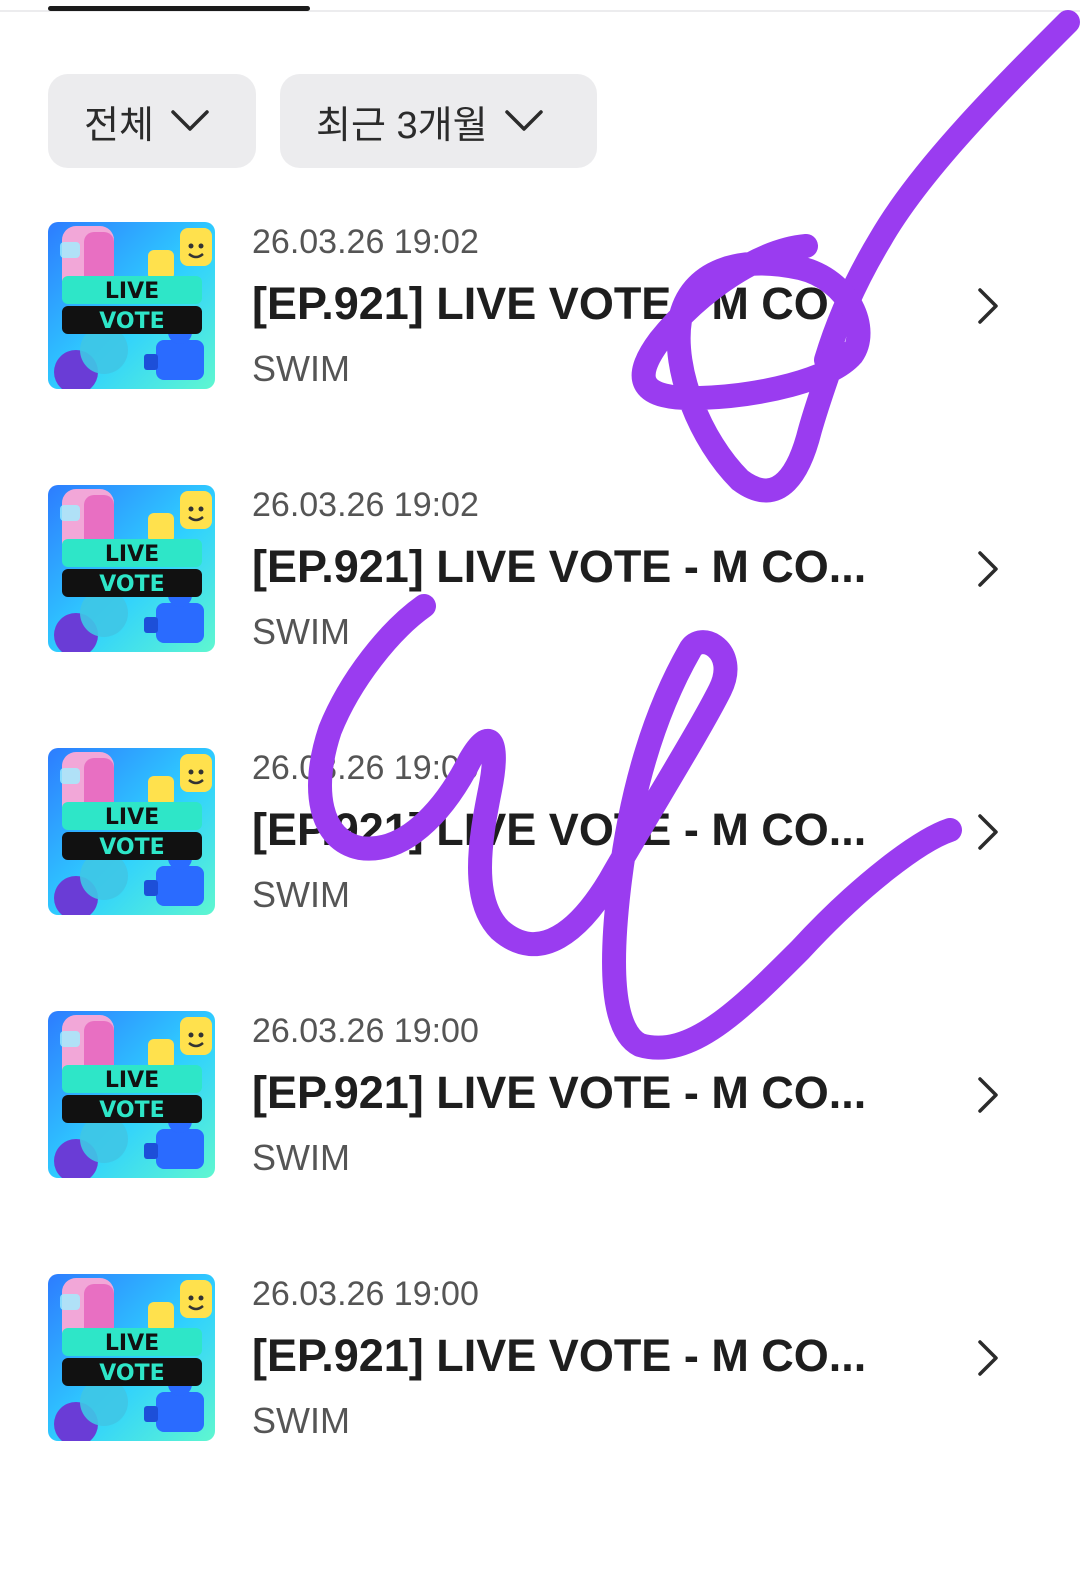  Describe the element at coordinates (402, 125) in the screenshot. I see `period-filter-label: 최근 3개월` at that location.